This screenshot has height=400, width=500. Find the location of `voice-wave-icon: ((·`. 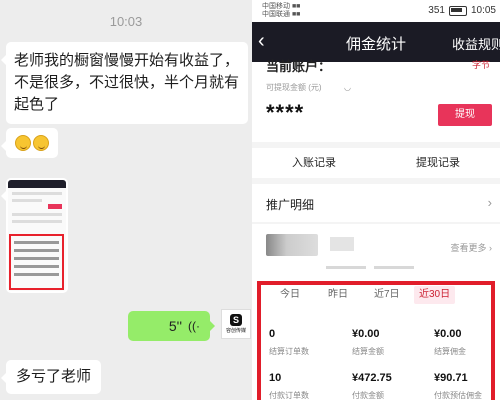

voice-wave-icon: ((· is located at coordinates (194, 326).